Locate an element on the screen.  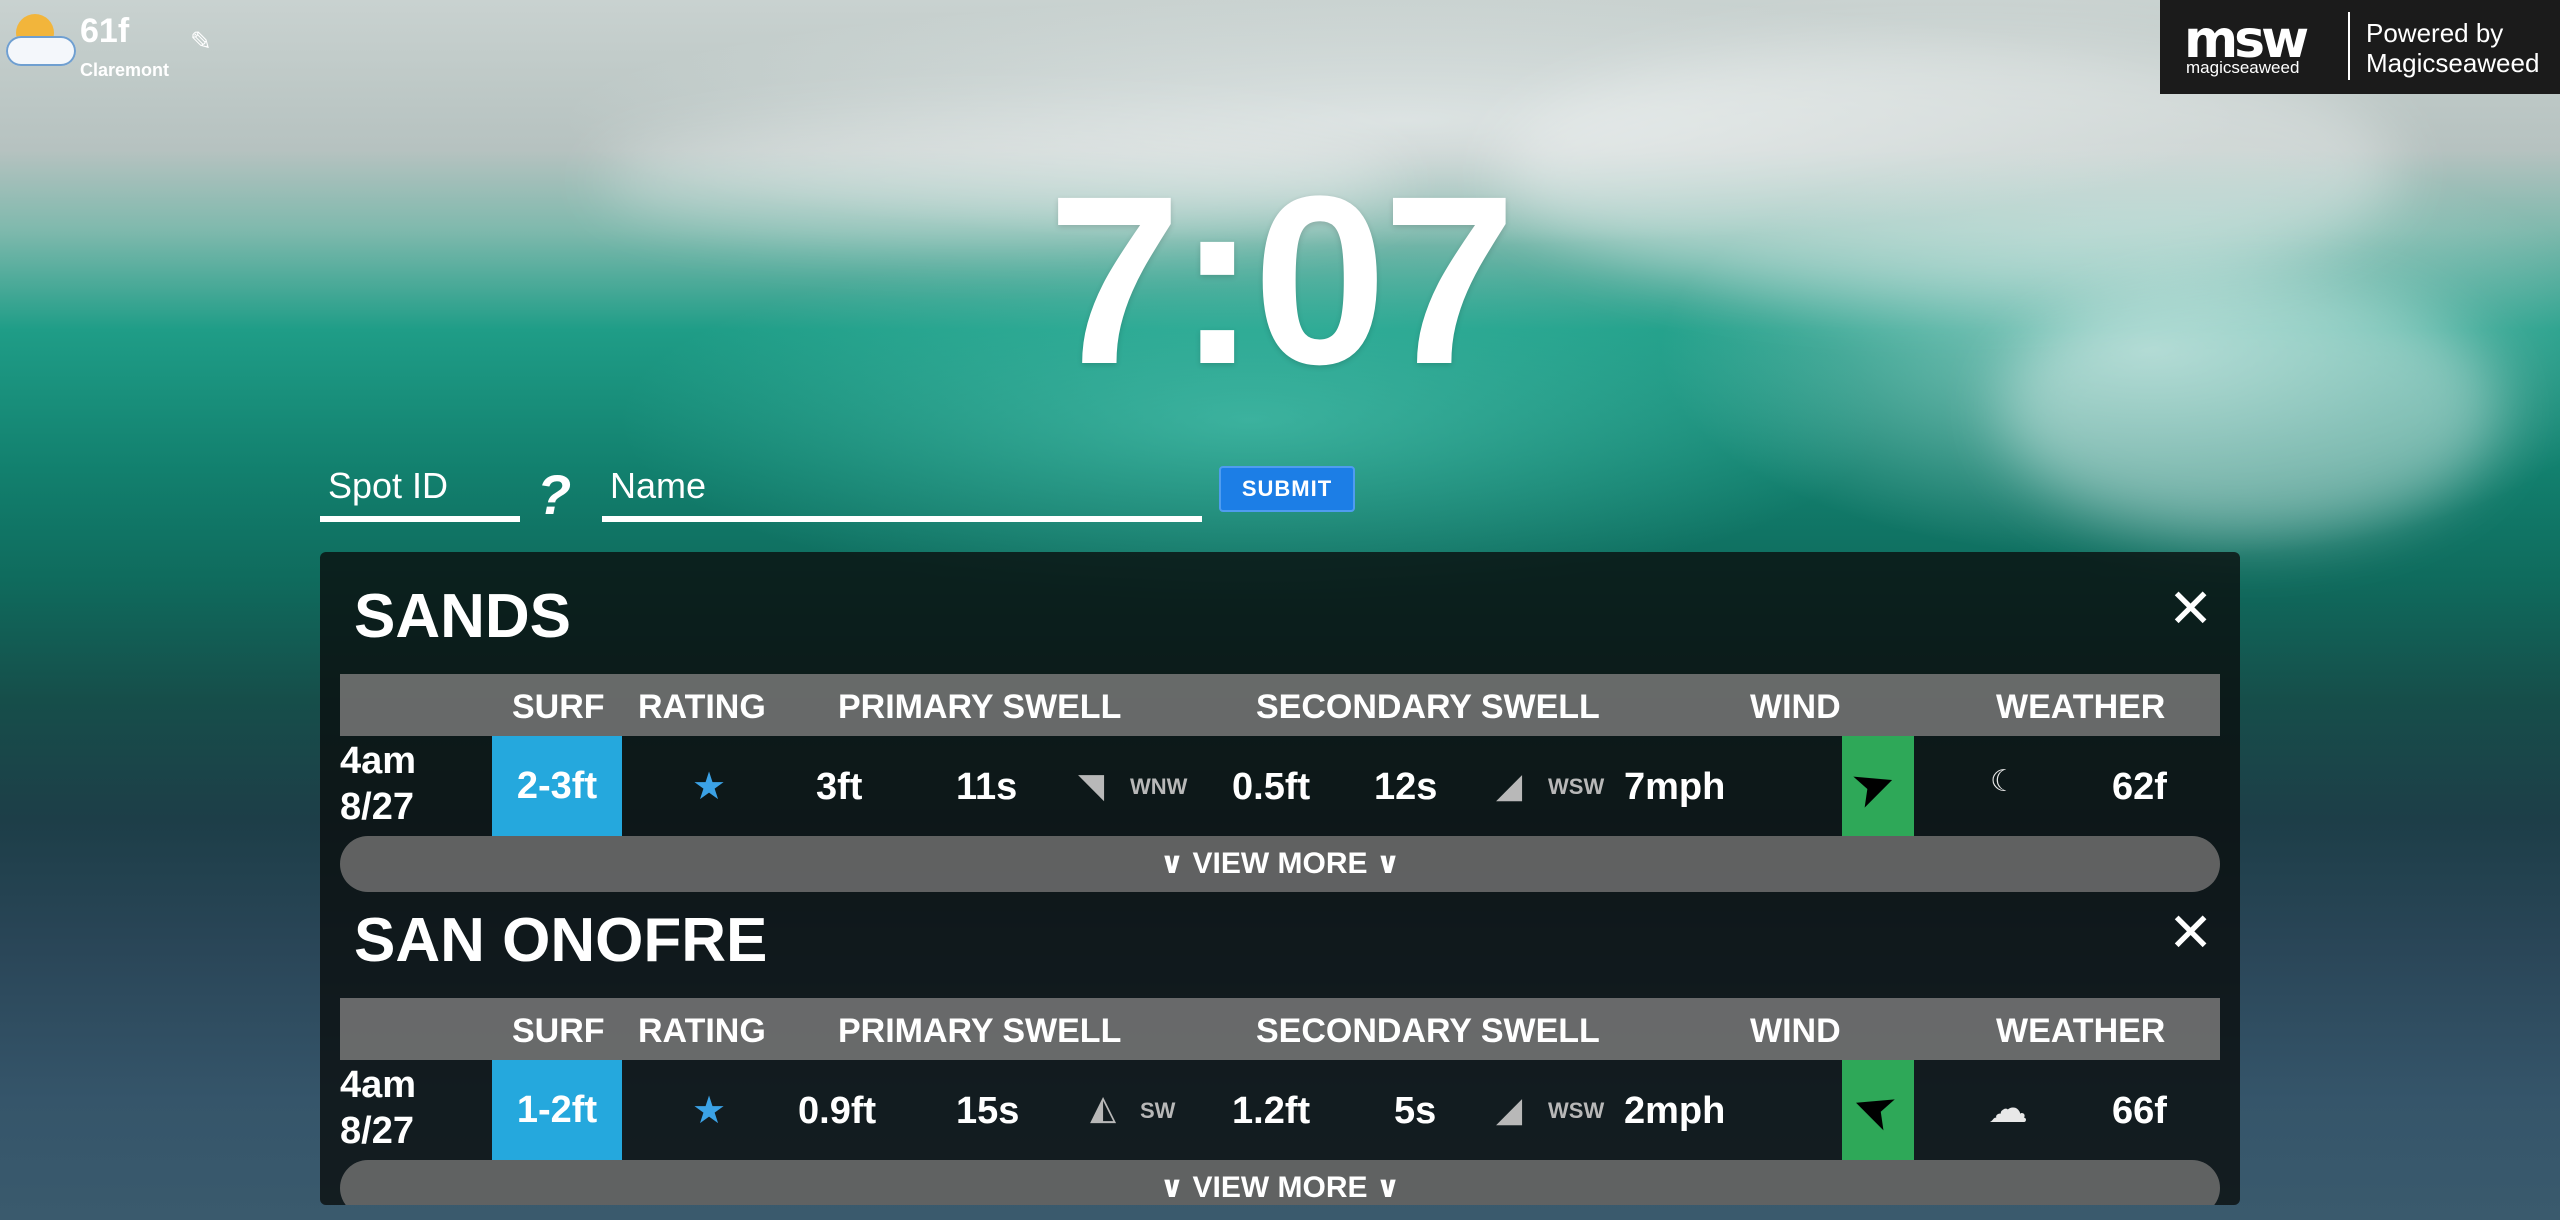
powered-by-text: Powered by Magicseaweed is located at coordinates (2452, 48).